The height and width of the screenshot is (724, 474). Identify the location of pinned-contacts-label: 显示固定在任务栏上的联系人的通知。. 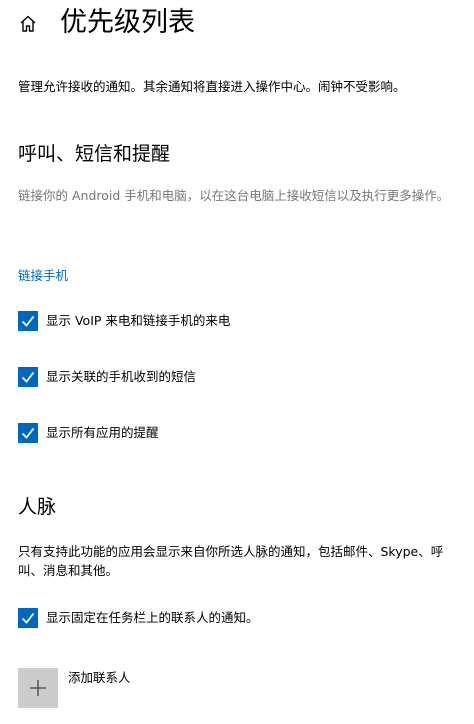
(152, 617).